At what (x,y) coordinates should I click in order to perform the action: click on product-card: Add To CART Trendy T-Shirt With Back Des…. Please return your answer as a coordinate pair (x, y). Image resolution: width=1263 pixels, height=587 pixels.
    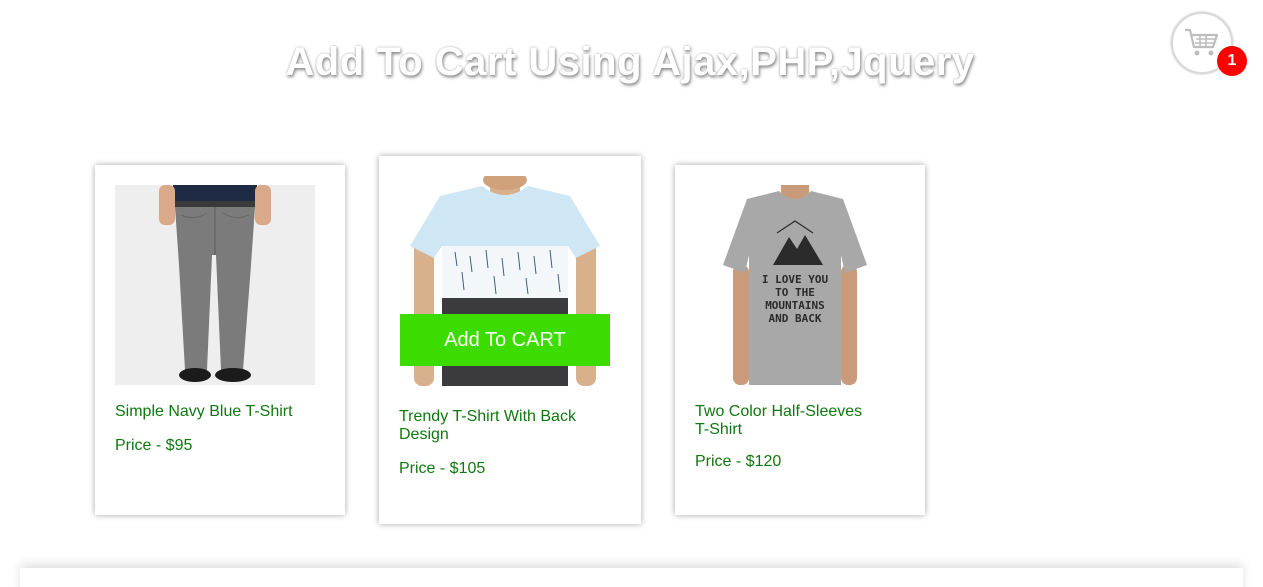
    Looking at the image, I should click on (510, 340).